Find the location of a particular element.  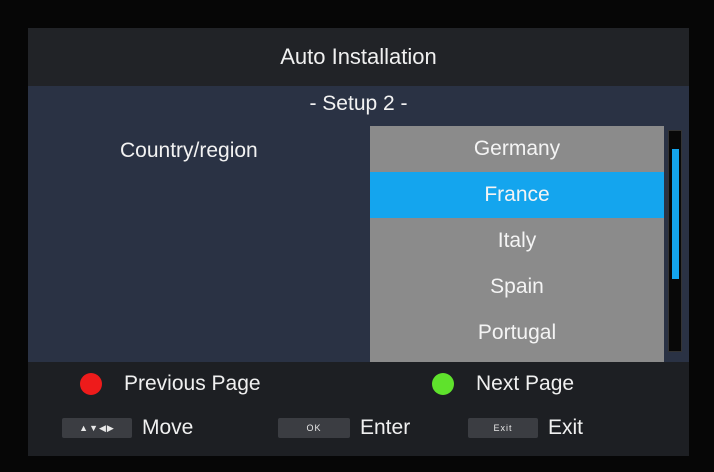

country-option-germany: Germany is located at coordinates (517, 149).